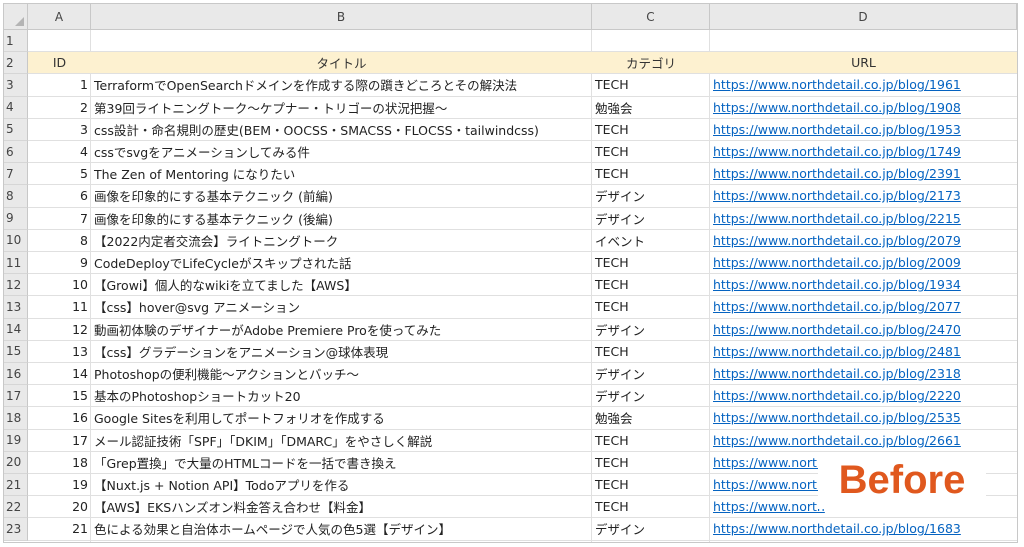 This screenshot has height=547, width=1024. Describe the element at coordinates (341, 262) in the screenshot. I see `cell-title: CodeDeployでLifeCycleがスキップされた話` at that location.